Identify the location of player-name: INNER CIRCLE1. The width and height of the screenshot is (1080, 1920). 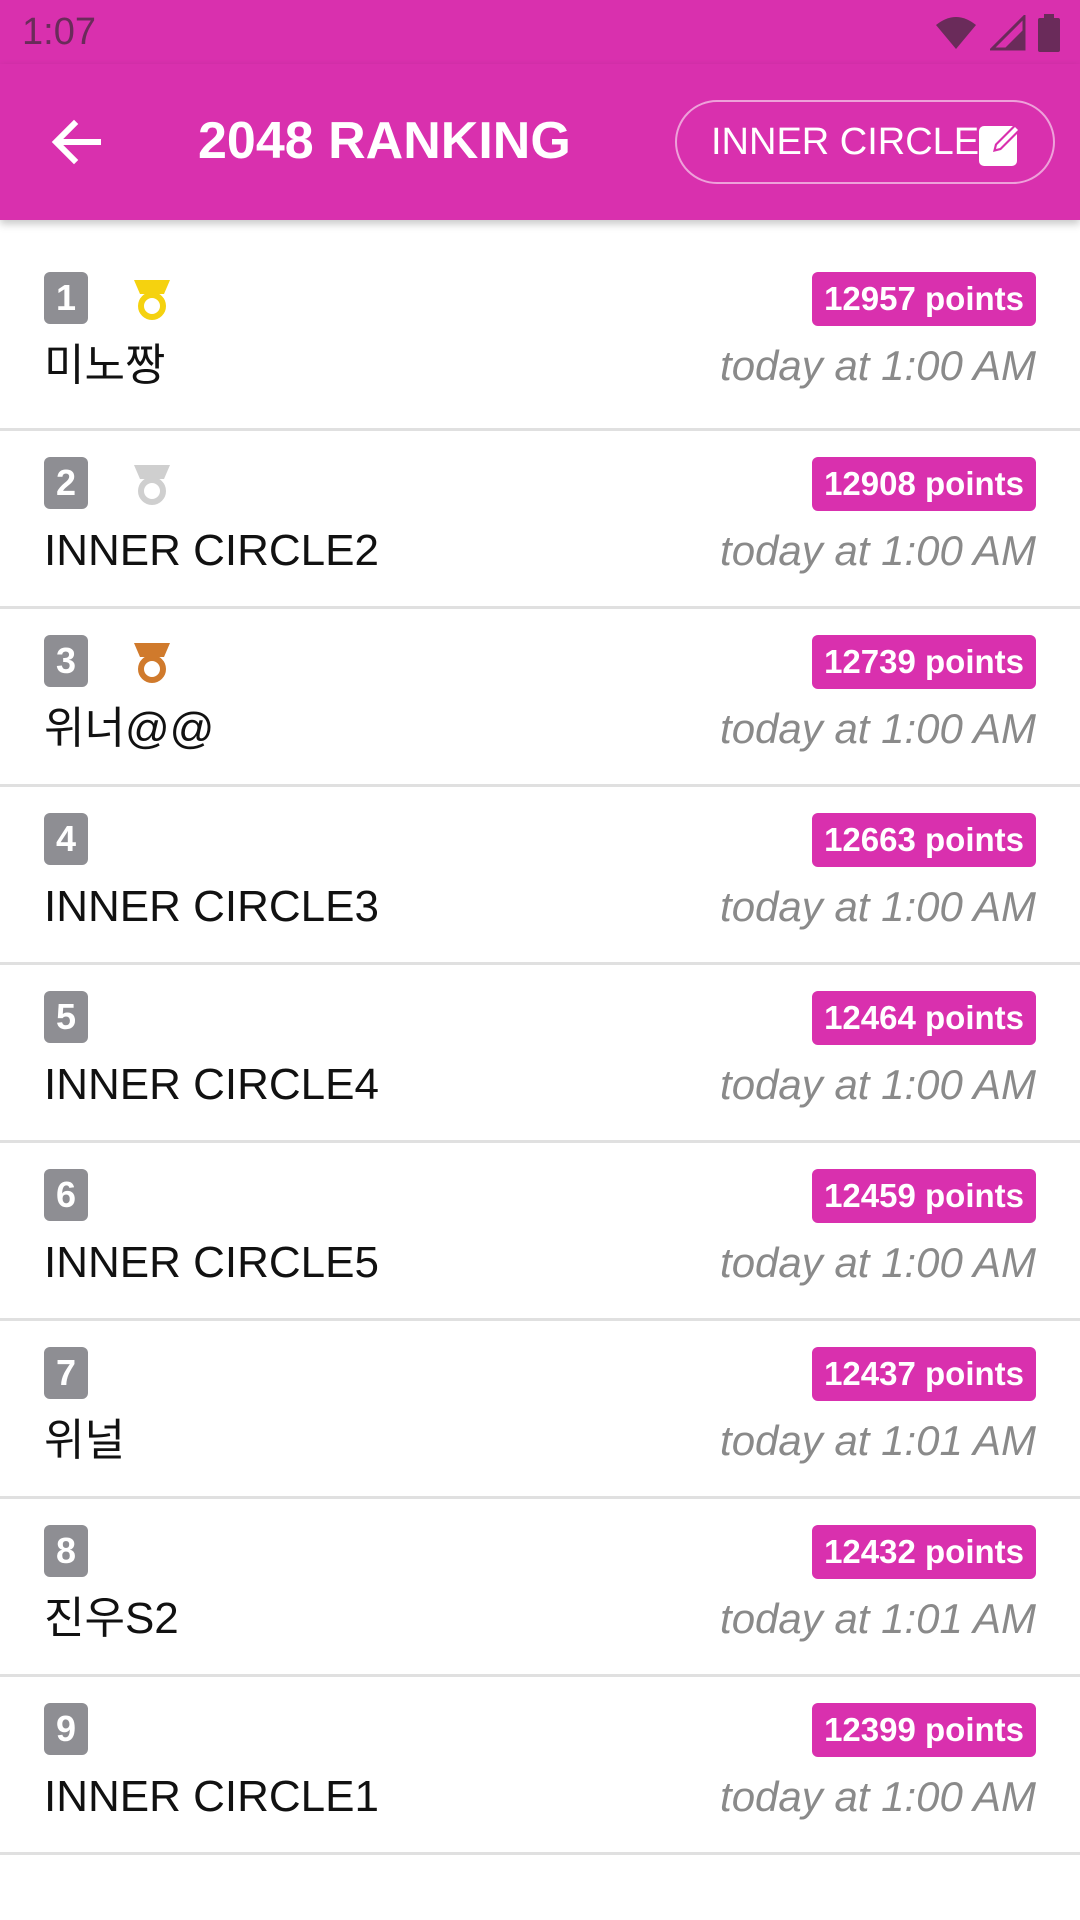
(211, 1796).